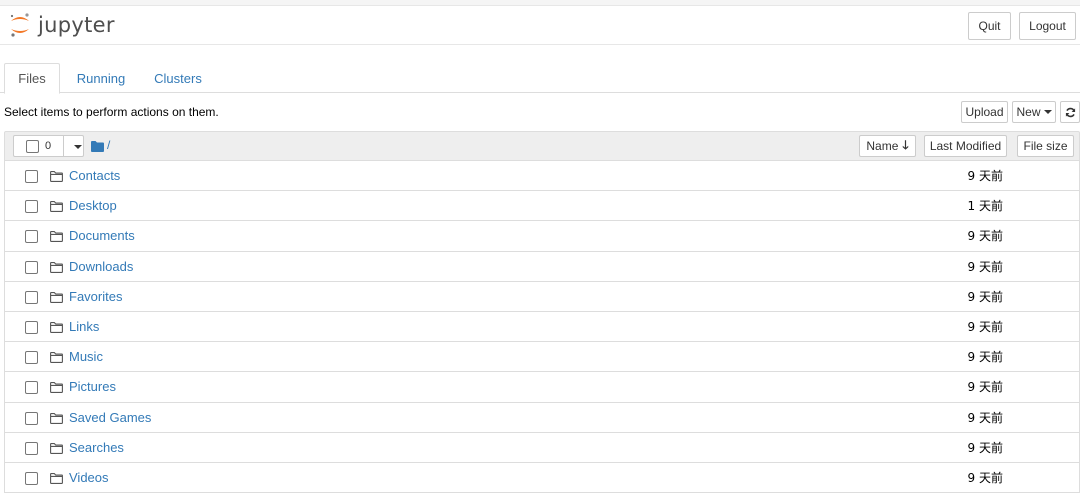  I want to click on quit-button: Quit, so click(989, 26).